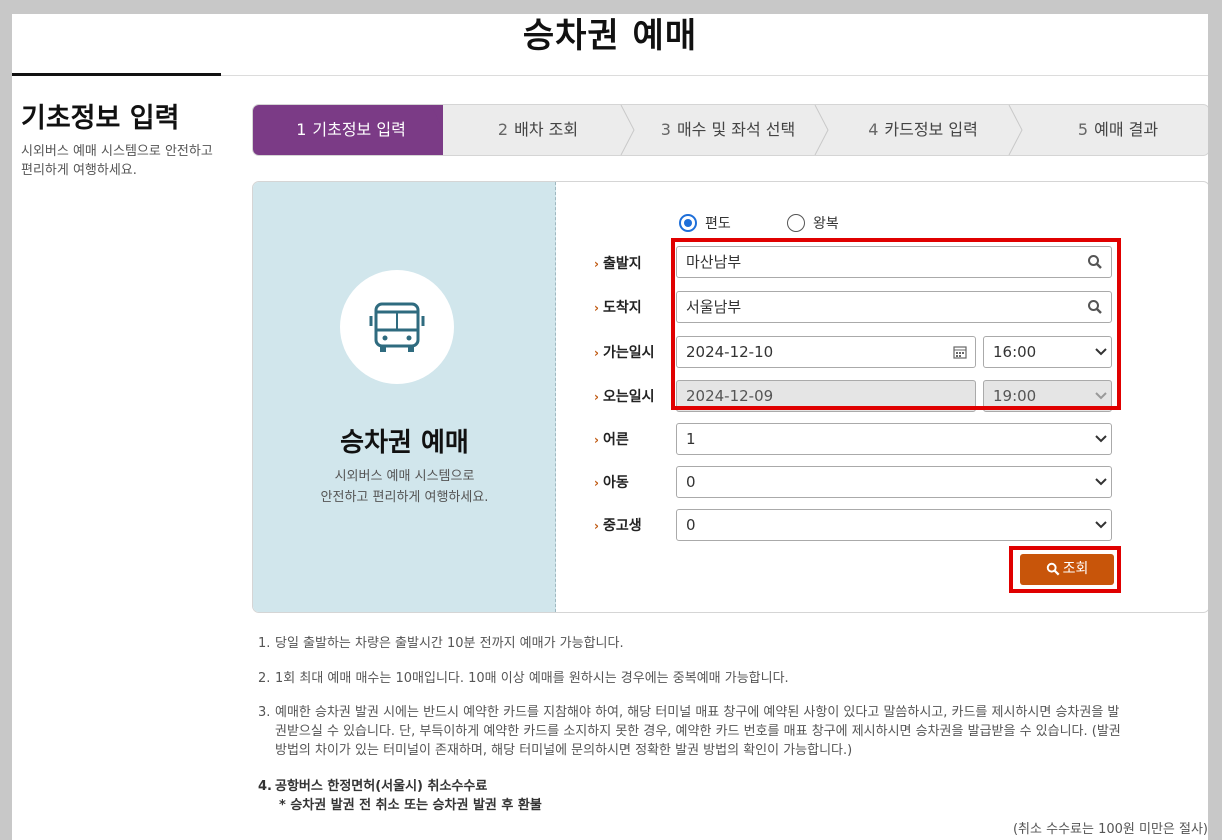 The image size is (1222, 840). Describe the element at coordinates (1053, 569) in the screenshot. I see `search-icon` at that location.